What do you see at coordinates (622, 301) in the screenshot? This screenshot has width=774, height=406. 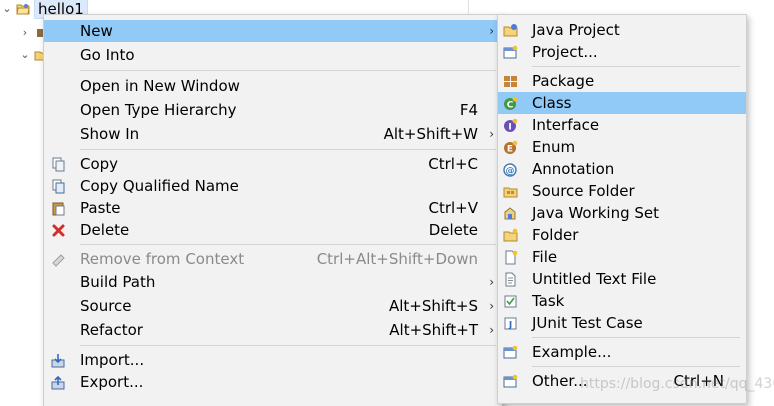 I see `submenu-item-task: Task` at bounding box center [622, 301].